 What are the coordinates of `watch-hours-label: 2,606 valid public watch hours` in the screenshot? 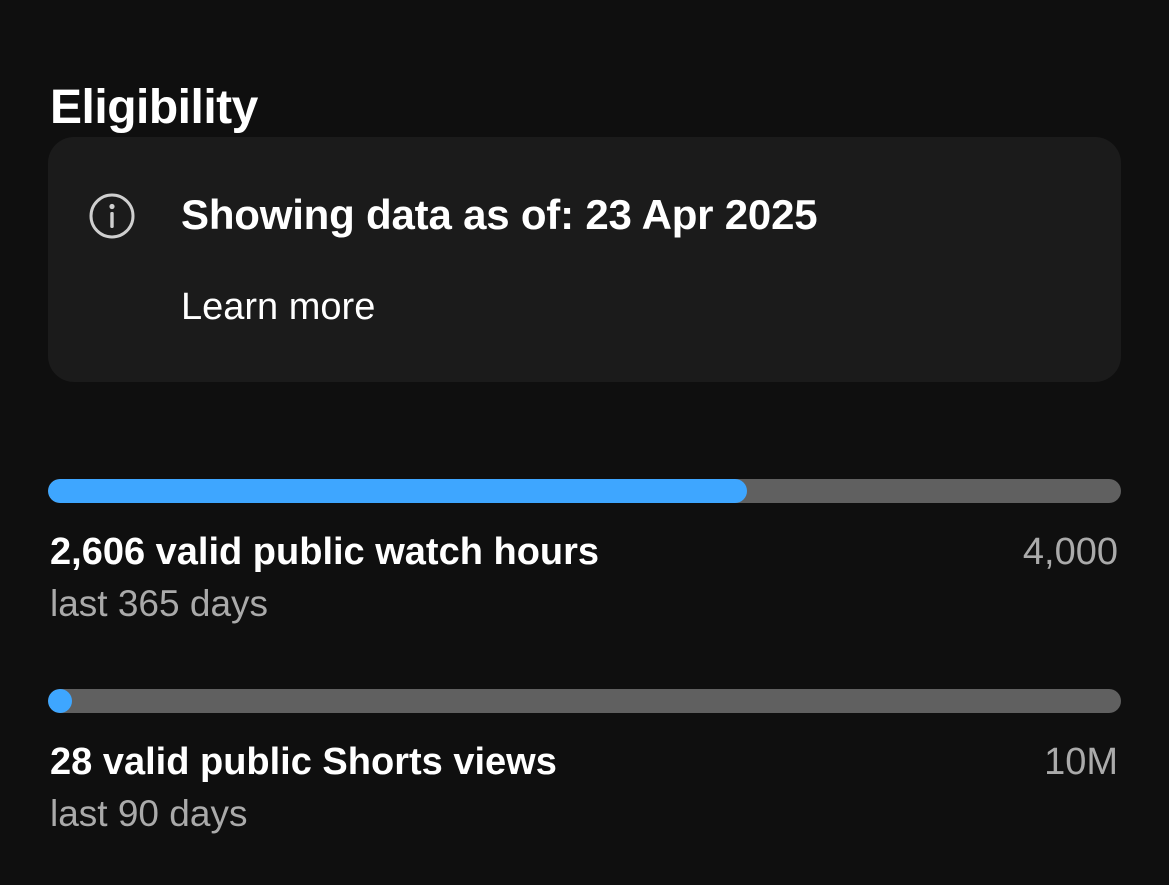 It's located at (325, 552).